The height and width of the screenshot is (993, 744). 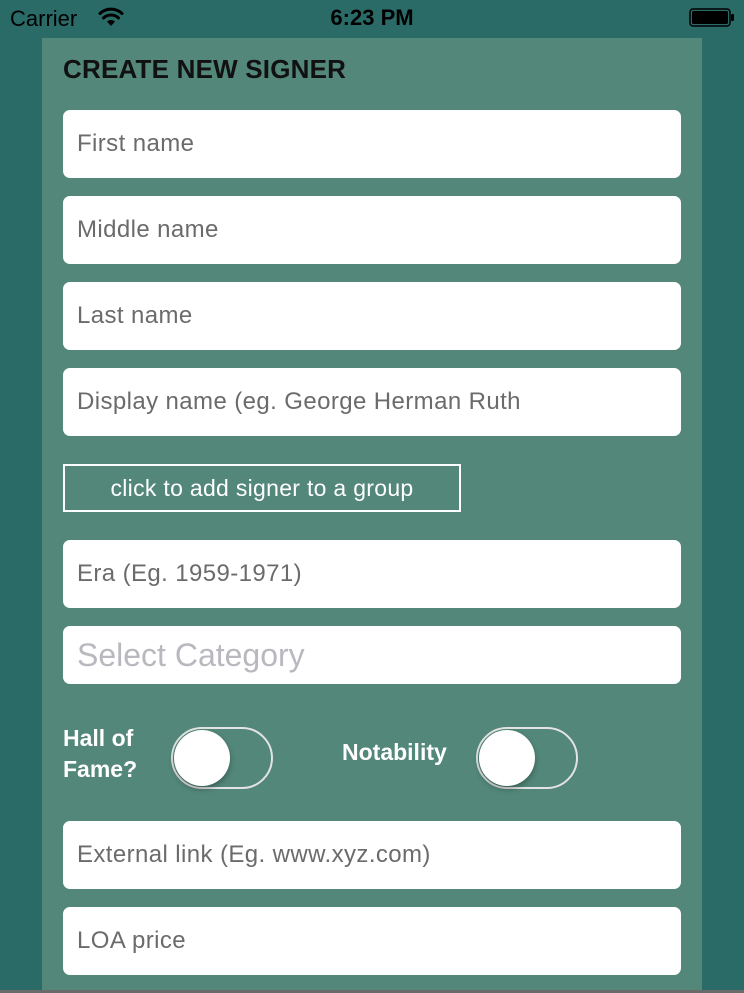 I want to click on last-name-field: Last name, so click(x=372, y=316).